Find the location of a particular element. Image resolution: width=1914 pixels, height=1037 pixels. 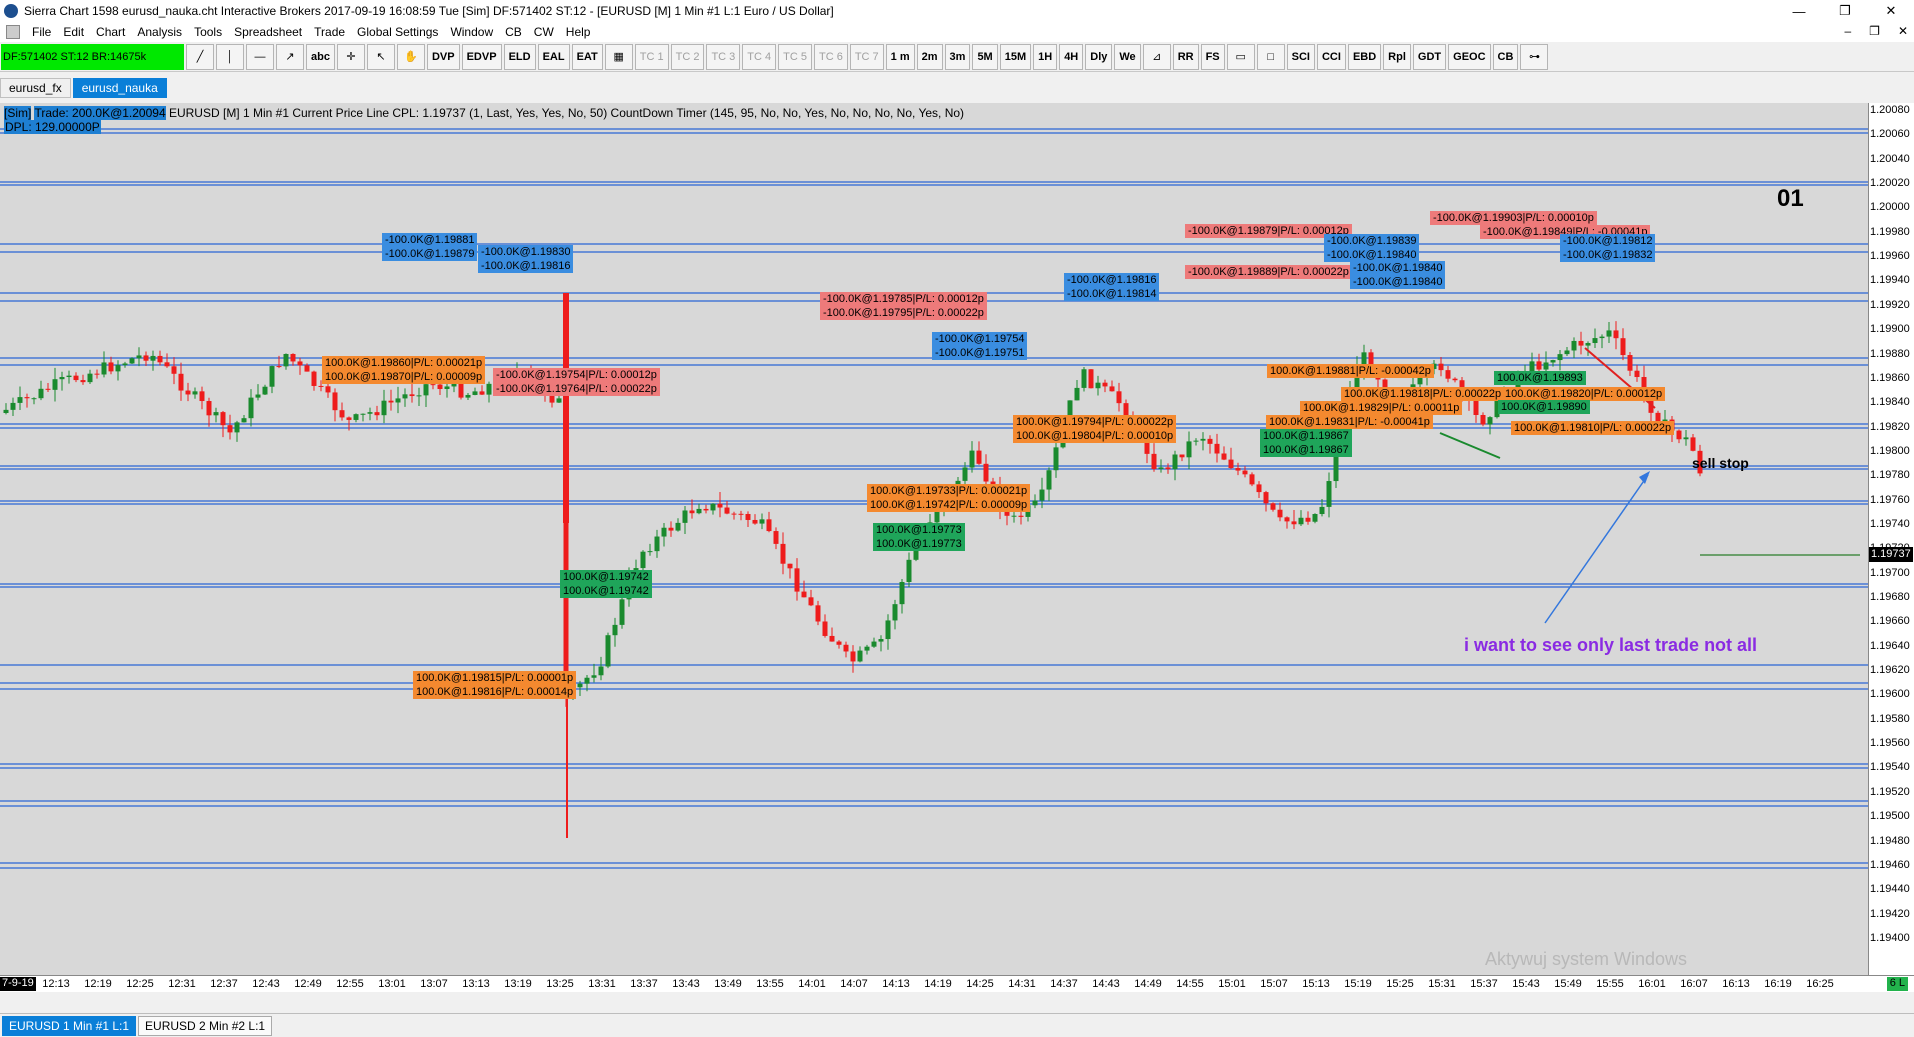

tool-tc5: TC 5 is located at coordinates (795, 56).